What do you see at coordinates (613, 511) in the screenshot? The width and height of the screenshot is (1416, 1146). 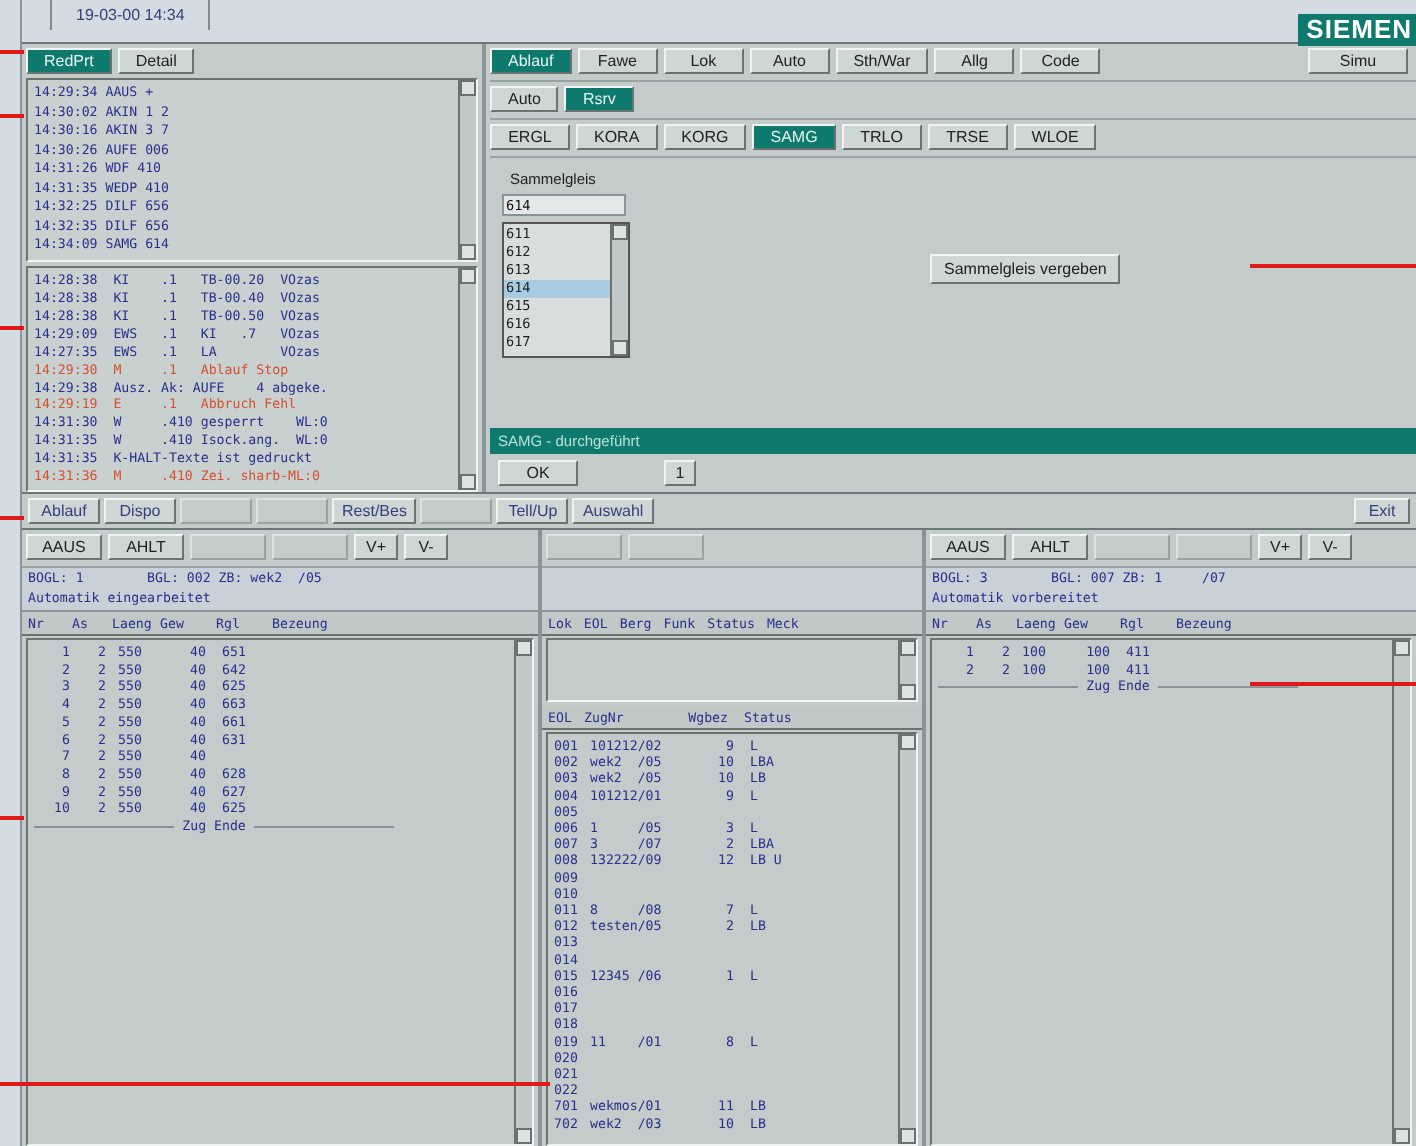 I see `toolbar-button: Auswahl` at bounding box center [613, 511].